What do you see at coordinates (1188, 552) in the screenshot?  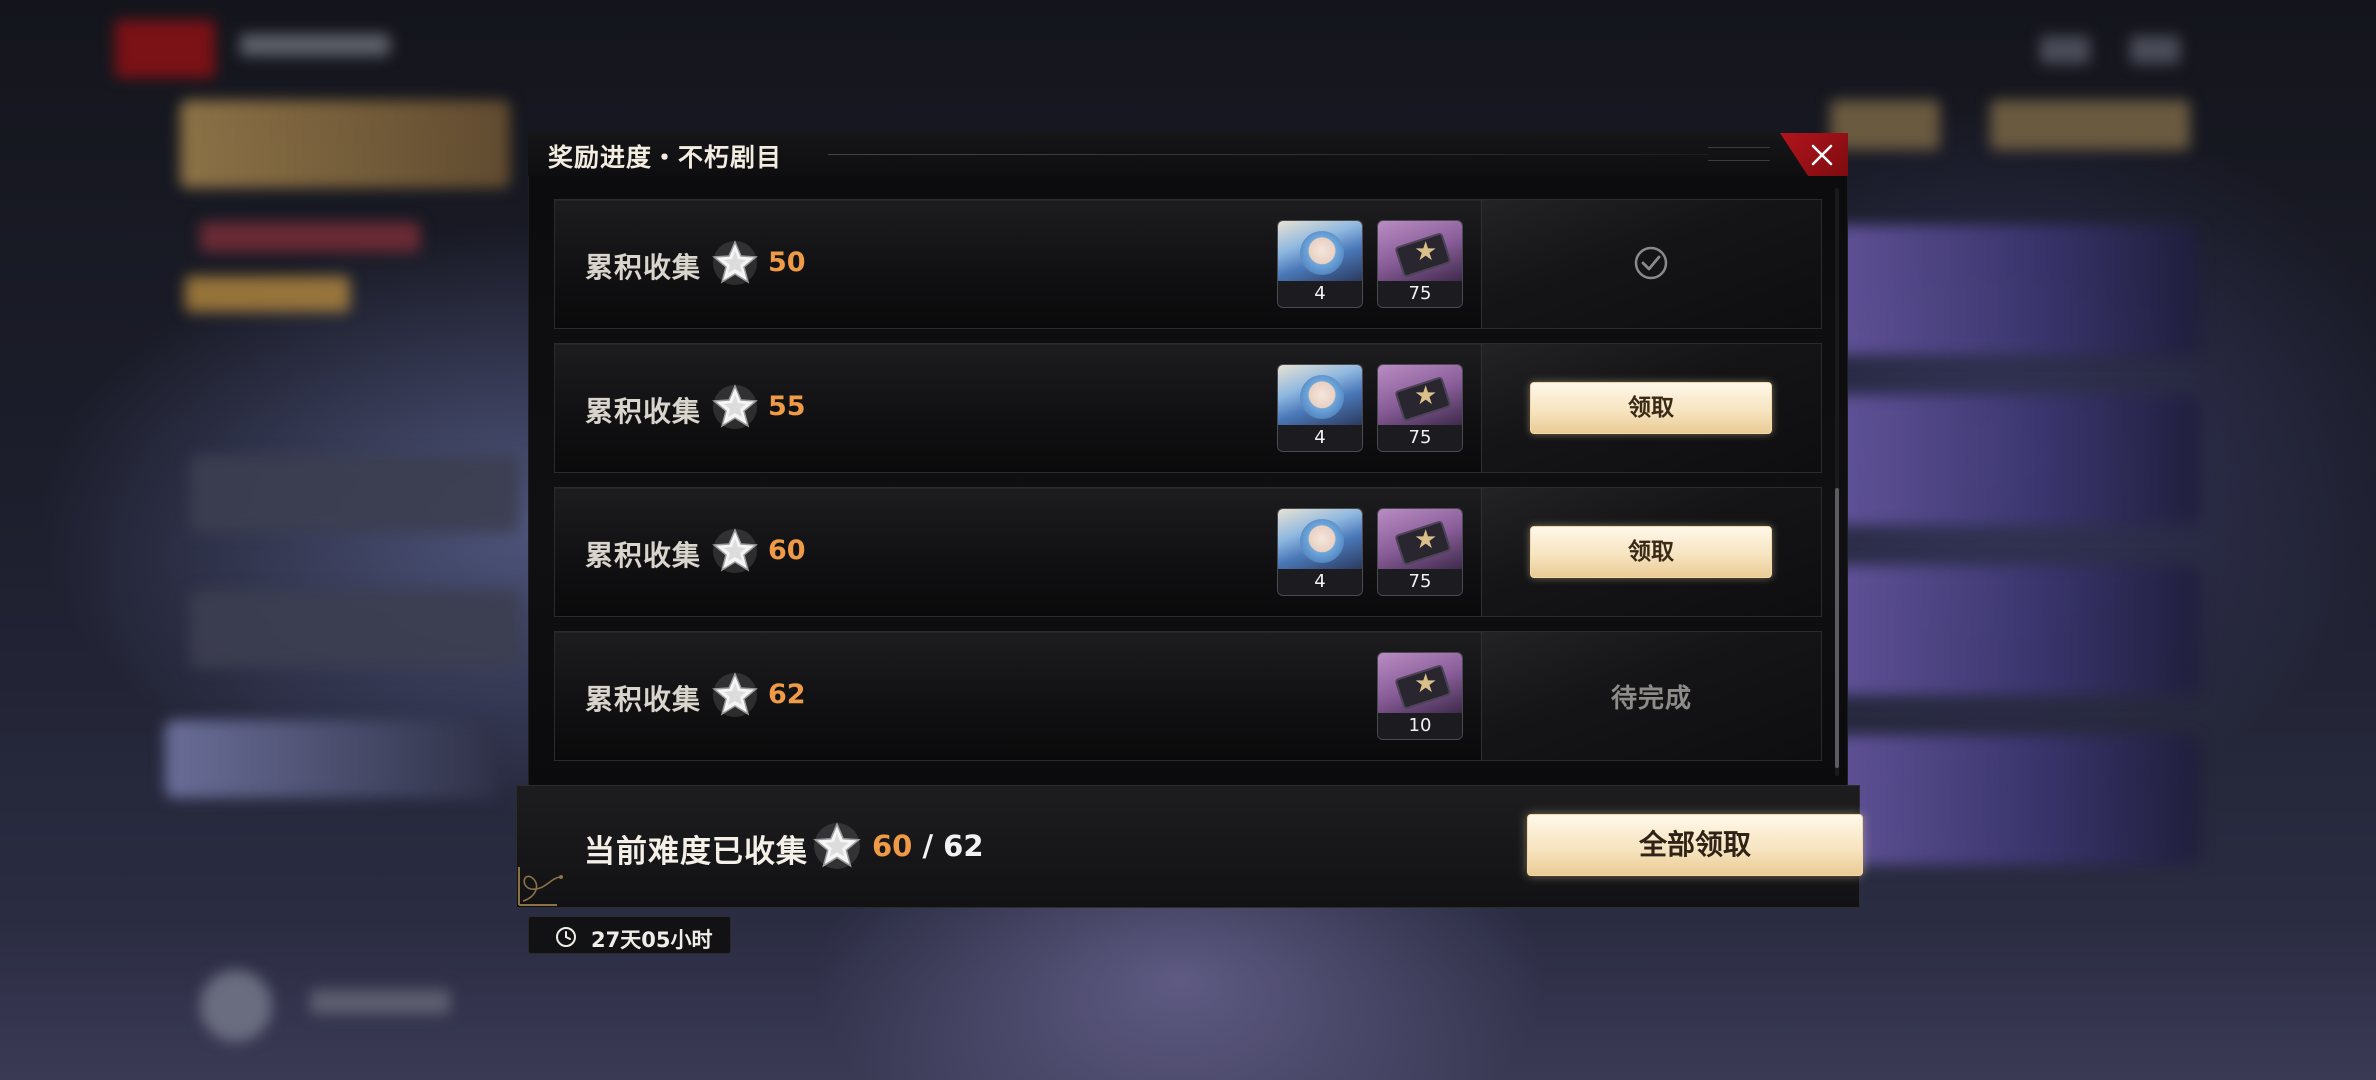 I see `reward-row: 累积收集 60 4 ★ 75 领取` at bounding box center [1188, 552].